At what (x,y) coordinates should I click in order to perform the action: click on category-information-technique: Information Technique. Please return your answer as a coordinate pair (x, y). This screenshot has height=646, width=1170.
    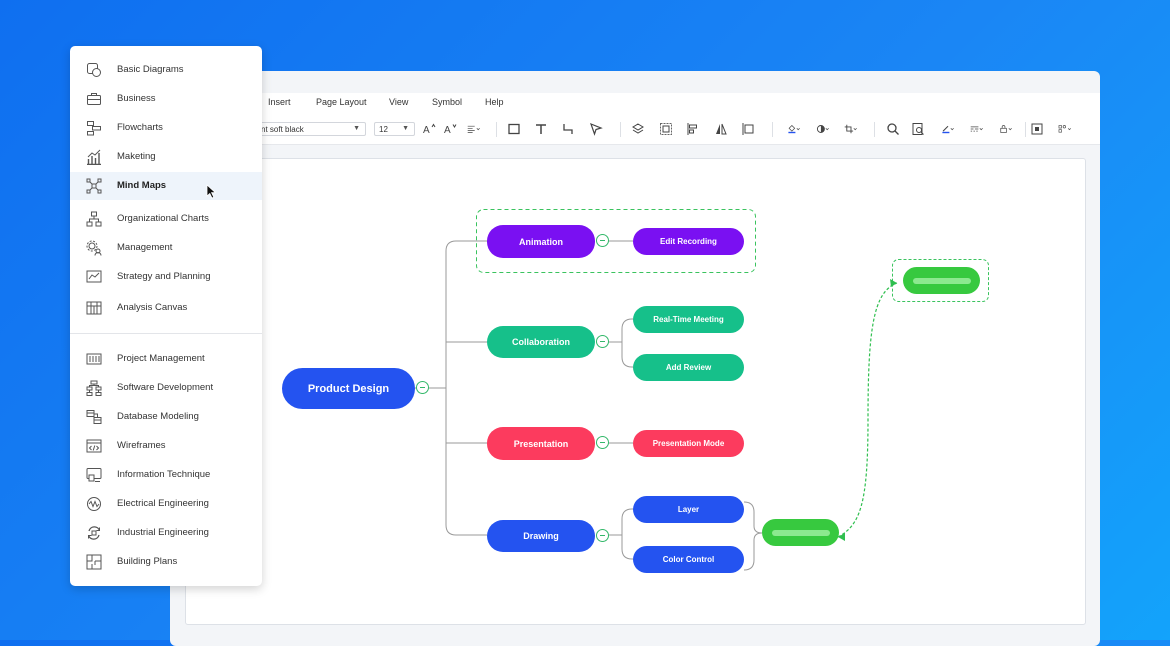
    Looking at the image, I should click on (166, 475).